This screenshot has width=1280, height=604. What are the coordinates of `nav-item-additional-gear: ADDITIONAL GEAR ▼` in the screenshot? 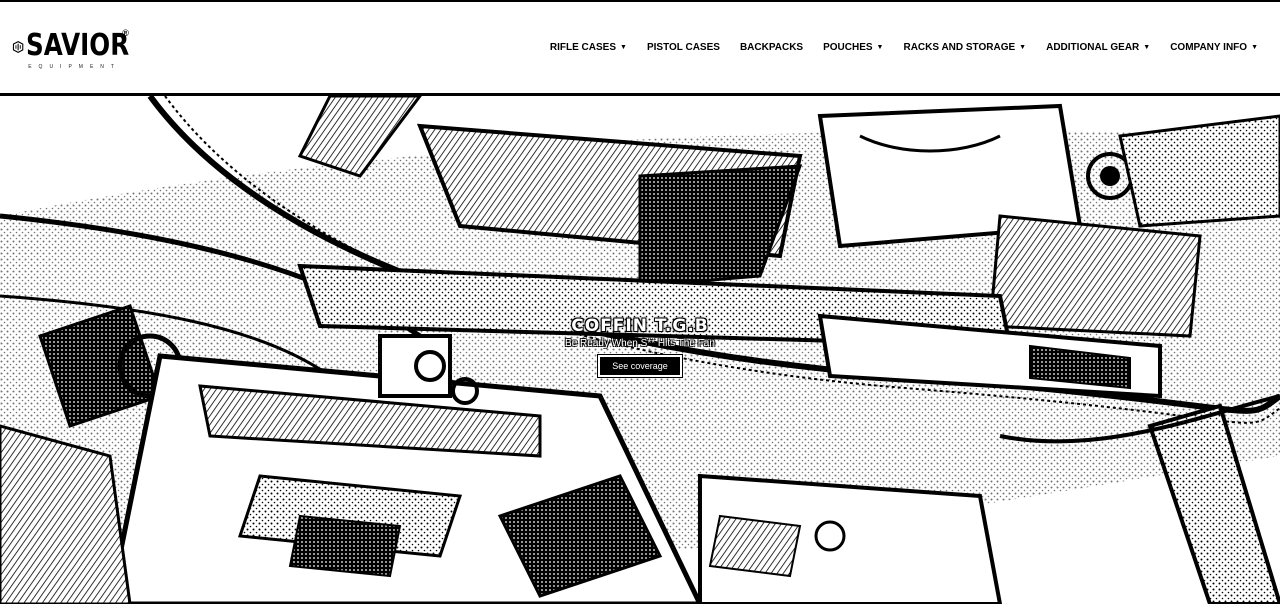 It's located at (1098, 47).